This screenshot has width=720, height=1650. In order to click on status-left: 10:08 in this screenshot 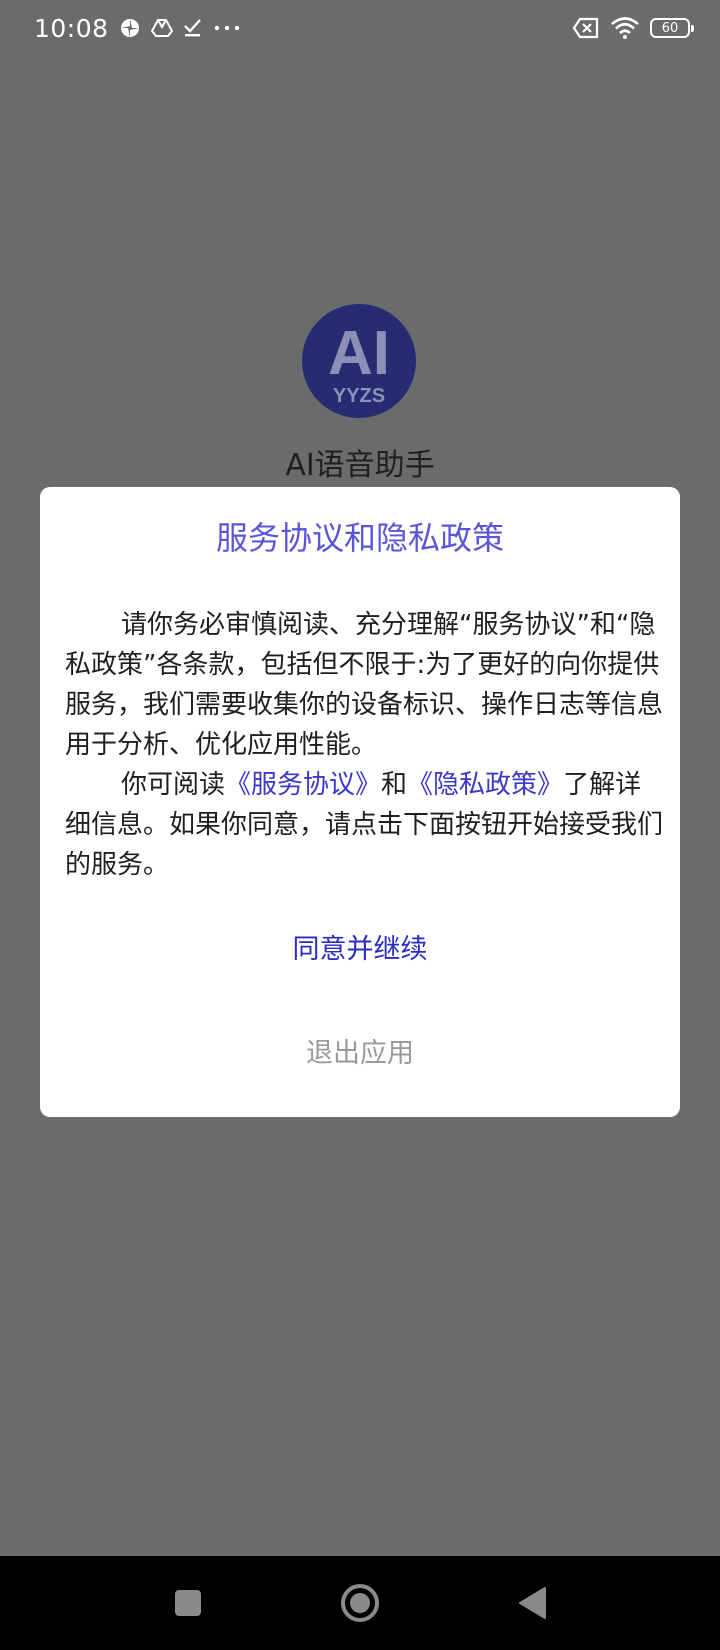, I will do `click(137, 28)`.